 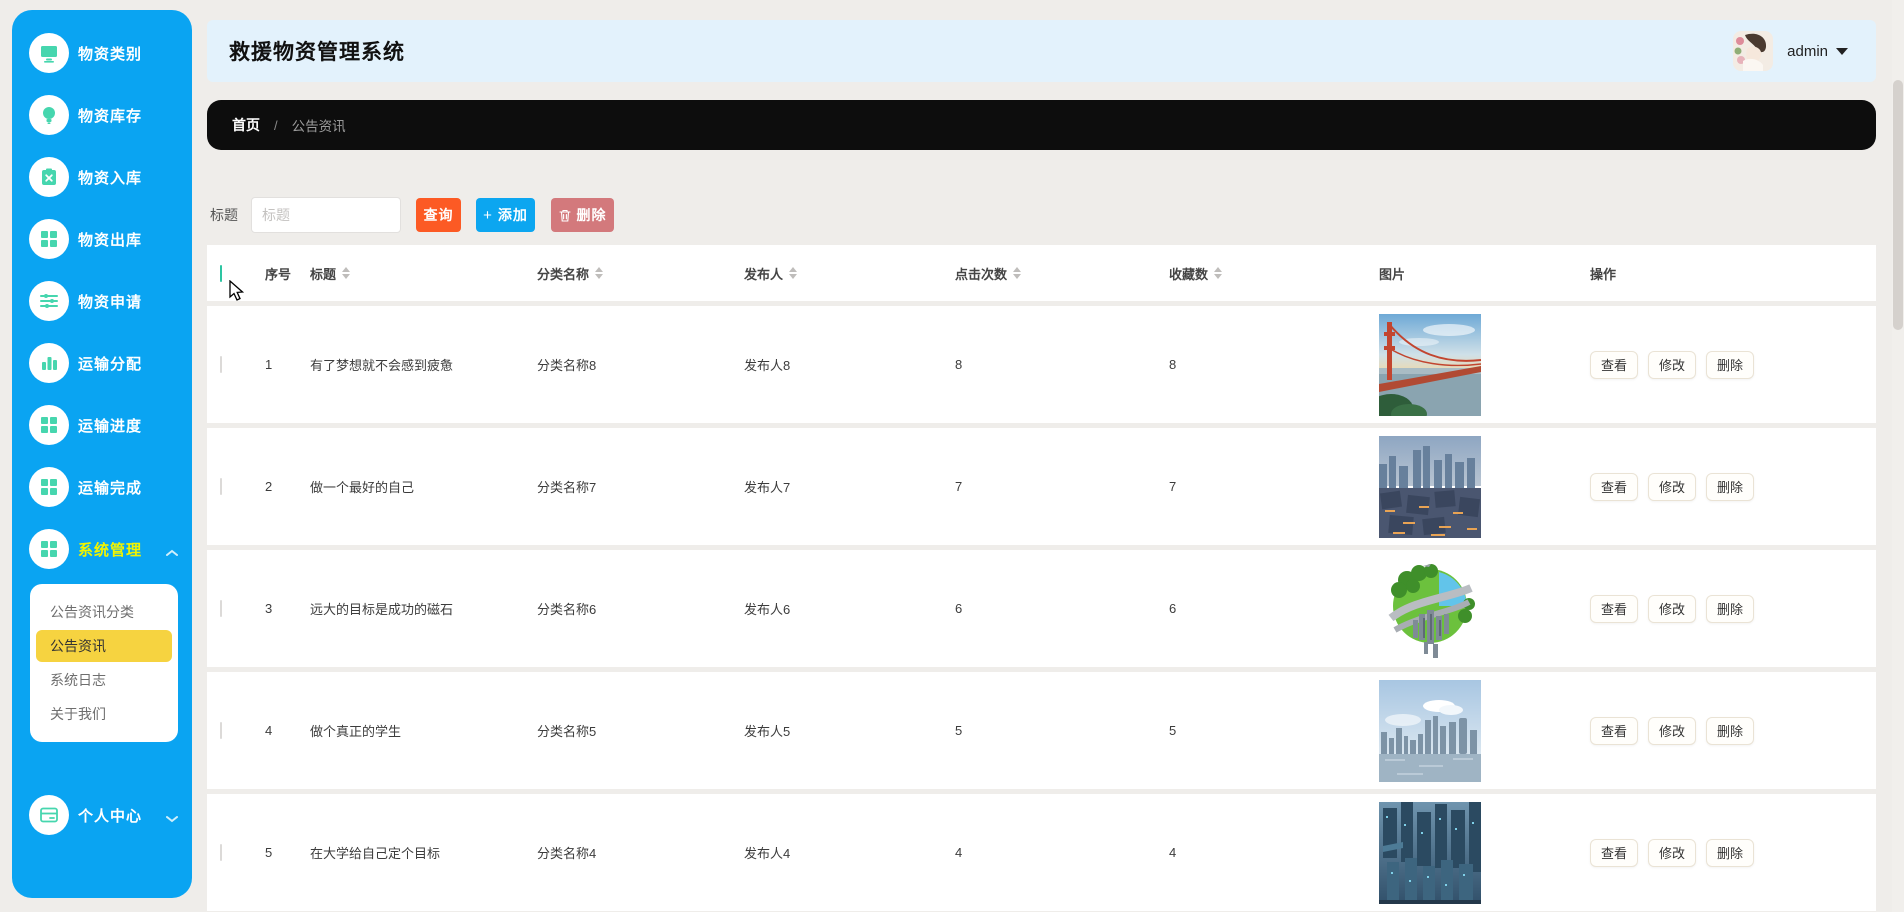 What do you see at coordinates (104, 612) in the screenshot?
I see `submenu-item-announcement-category: 公告资讯分类` at bounding box center [104, 612].